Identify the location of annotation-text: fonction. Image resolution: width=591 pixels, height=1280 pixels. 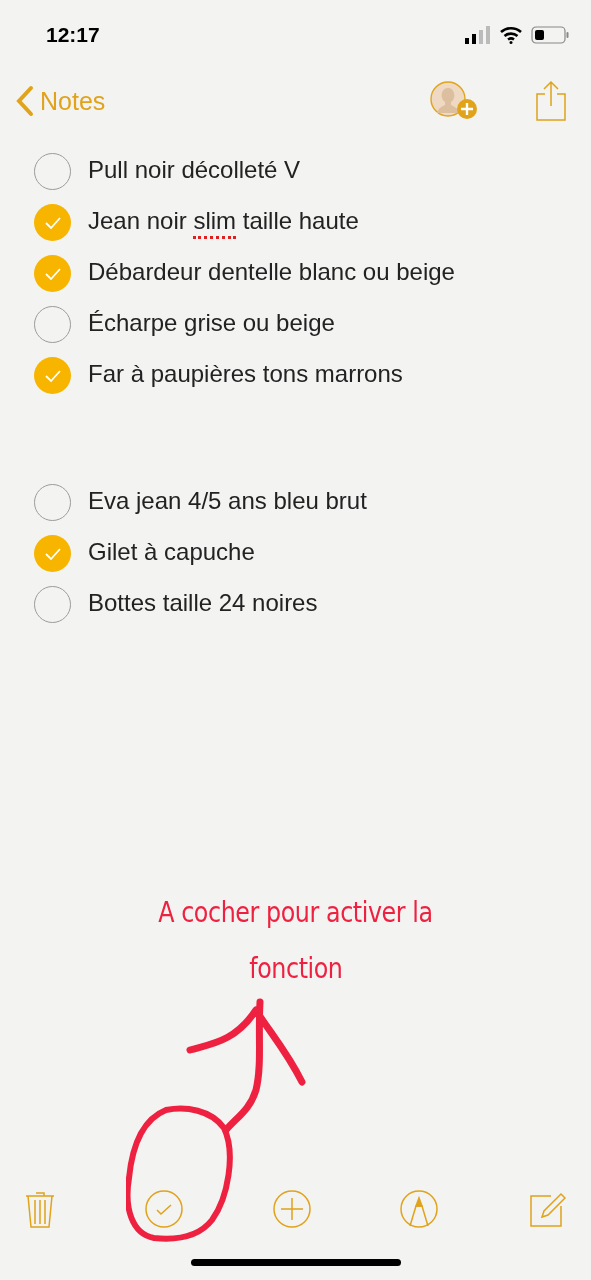
(295, 969).